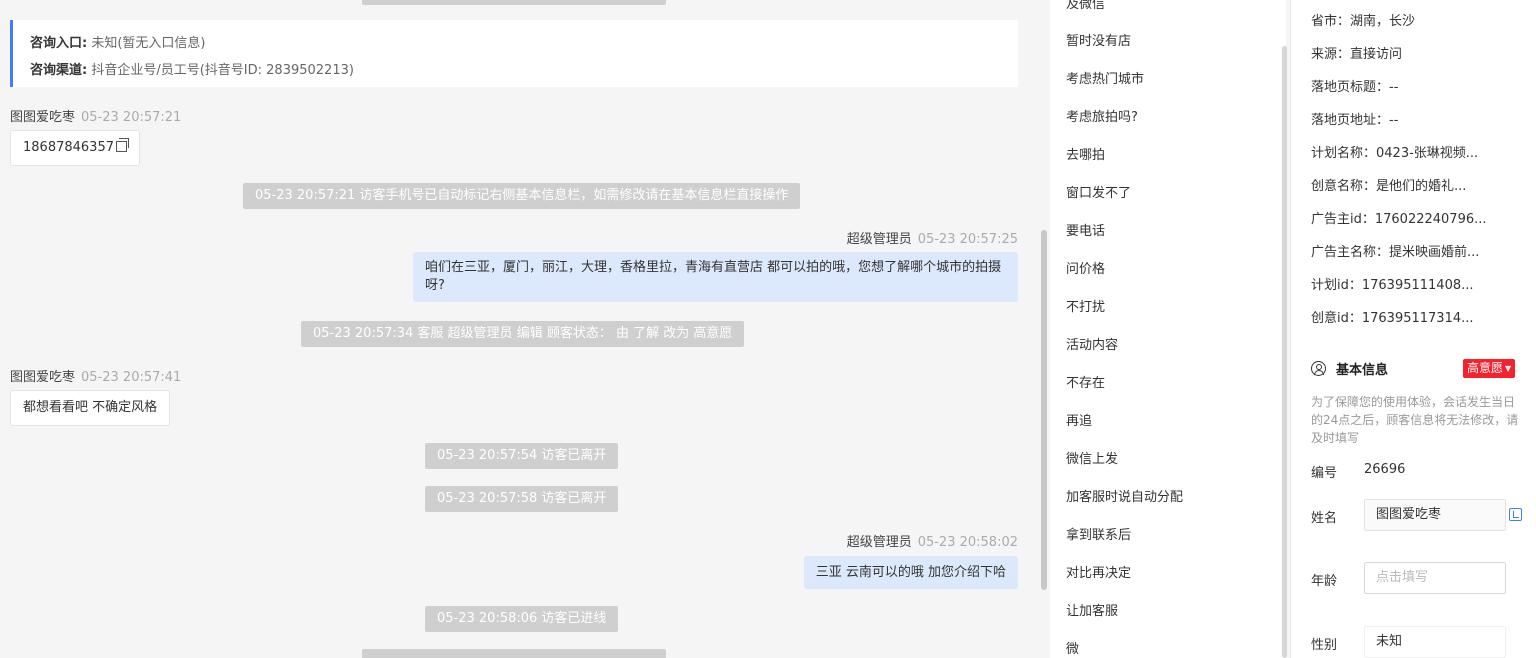 Image resolution: width=1536 pixels, height=658 pixels. What do you see at coordinates (1355, 120) in the screenshot?
I see `info-landing-url: 落地页地址：--` at bounding box center [1355, 120].